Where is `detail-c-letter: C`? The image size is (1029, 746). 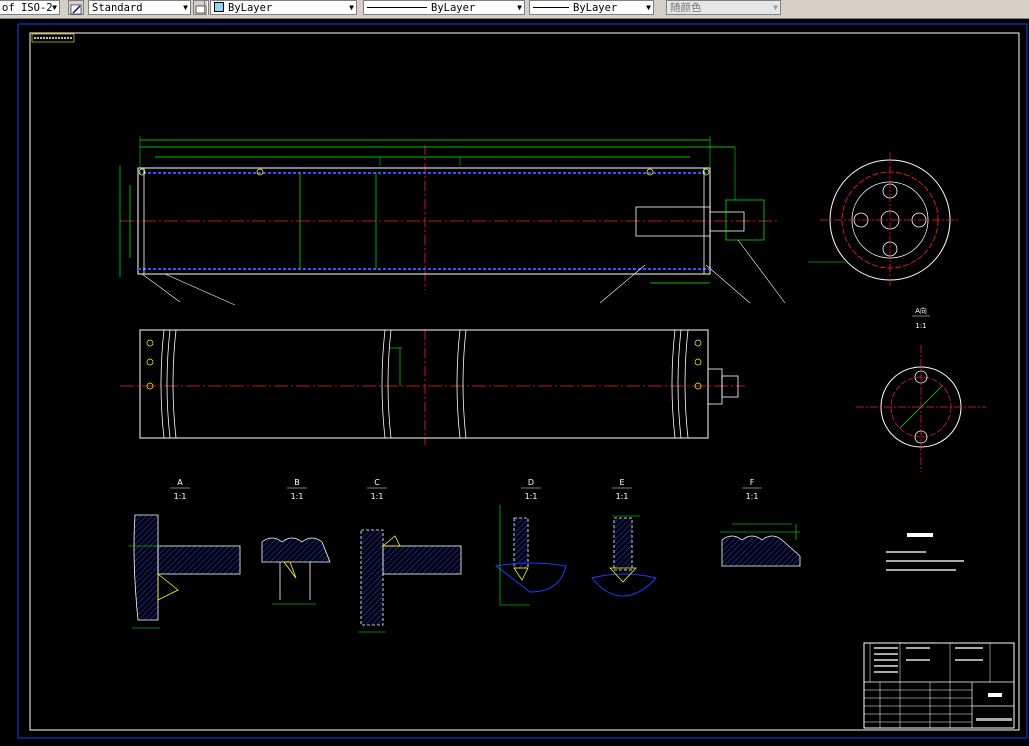
detail-c-letter: C is located at coordinates (377, 482).